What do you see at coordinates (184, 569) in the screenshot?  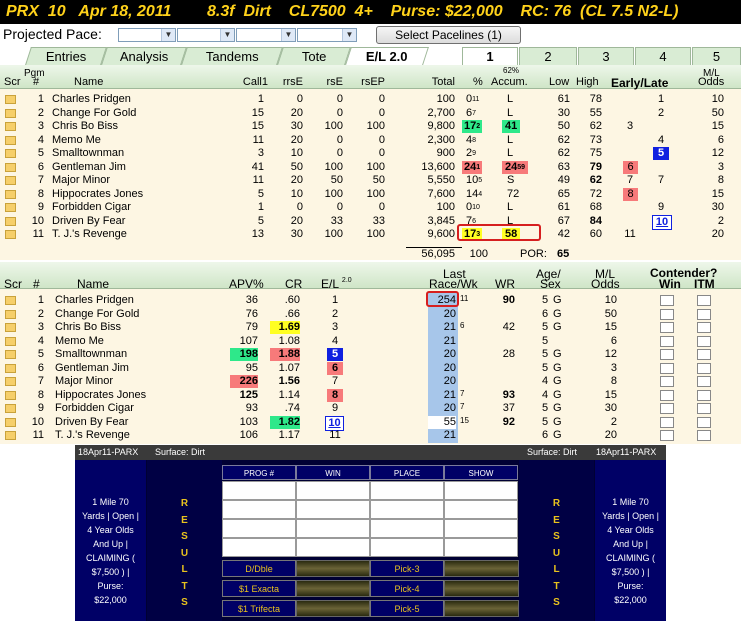 I see `results-letter: L` at bounding box center [184, 569].